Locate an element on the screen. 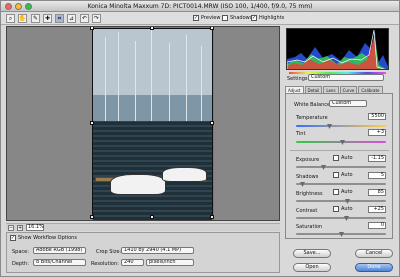 The width and height of the screenshot is (400, 277). histogram is located at coordinates (337, 49).